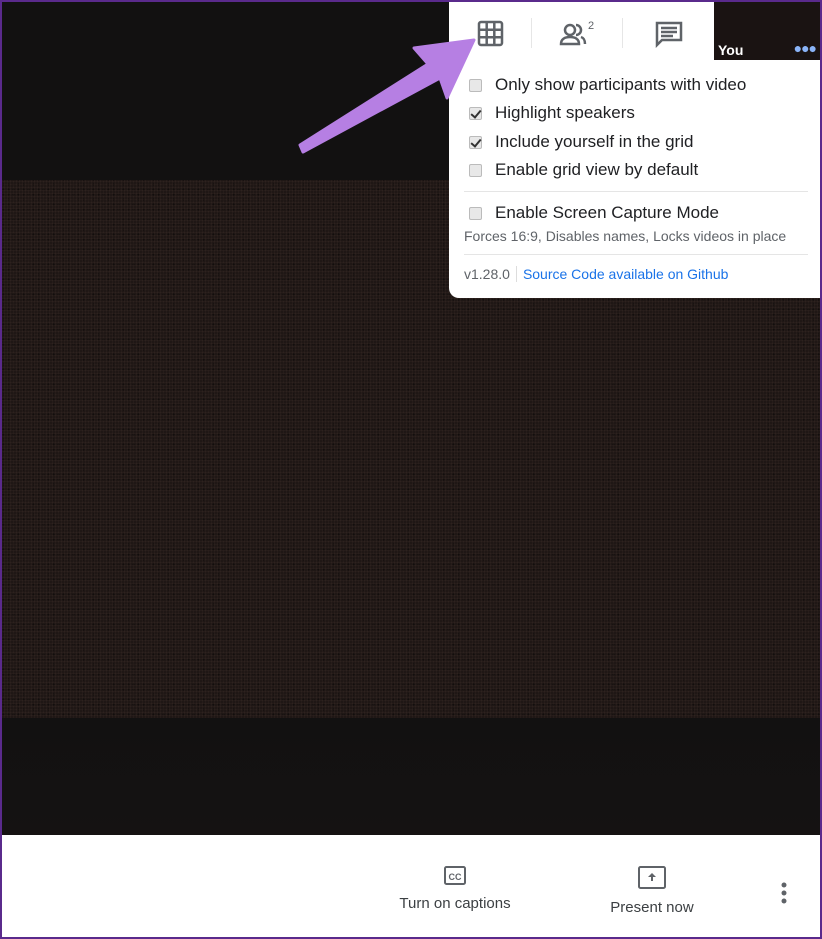 This screenshot has width=822, height=939. Describe the element at coordinates (455, 888) in the screenshot. I see `captions-button: CC Turn on captions` at that location.